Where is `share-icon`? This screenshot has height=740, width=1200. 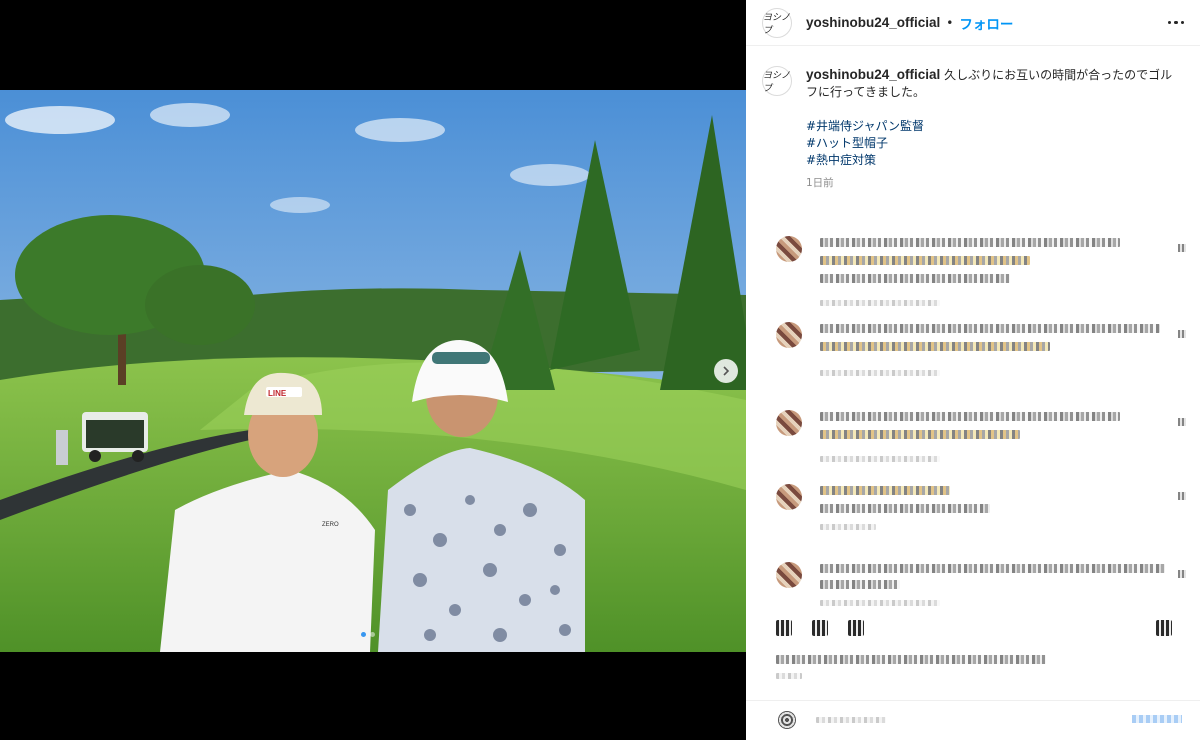 share-icon is located at coordinates (856, 628).